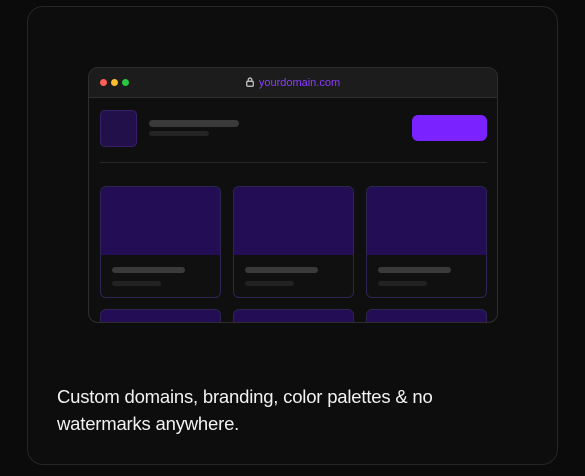 The width and height of the screenshot is (585, 476). I want to click on lock-icon, so click(249, 82).